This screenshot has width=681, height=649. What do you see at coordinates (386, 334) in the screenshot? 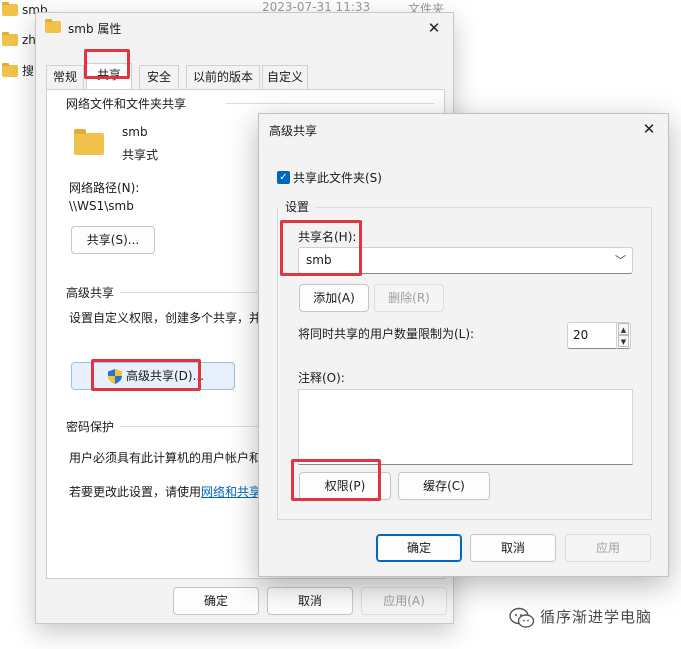
I see `user-limit-label: 将同时共享的用户数量限制为(L):` at bounding box center [386, 334].